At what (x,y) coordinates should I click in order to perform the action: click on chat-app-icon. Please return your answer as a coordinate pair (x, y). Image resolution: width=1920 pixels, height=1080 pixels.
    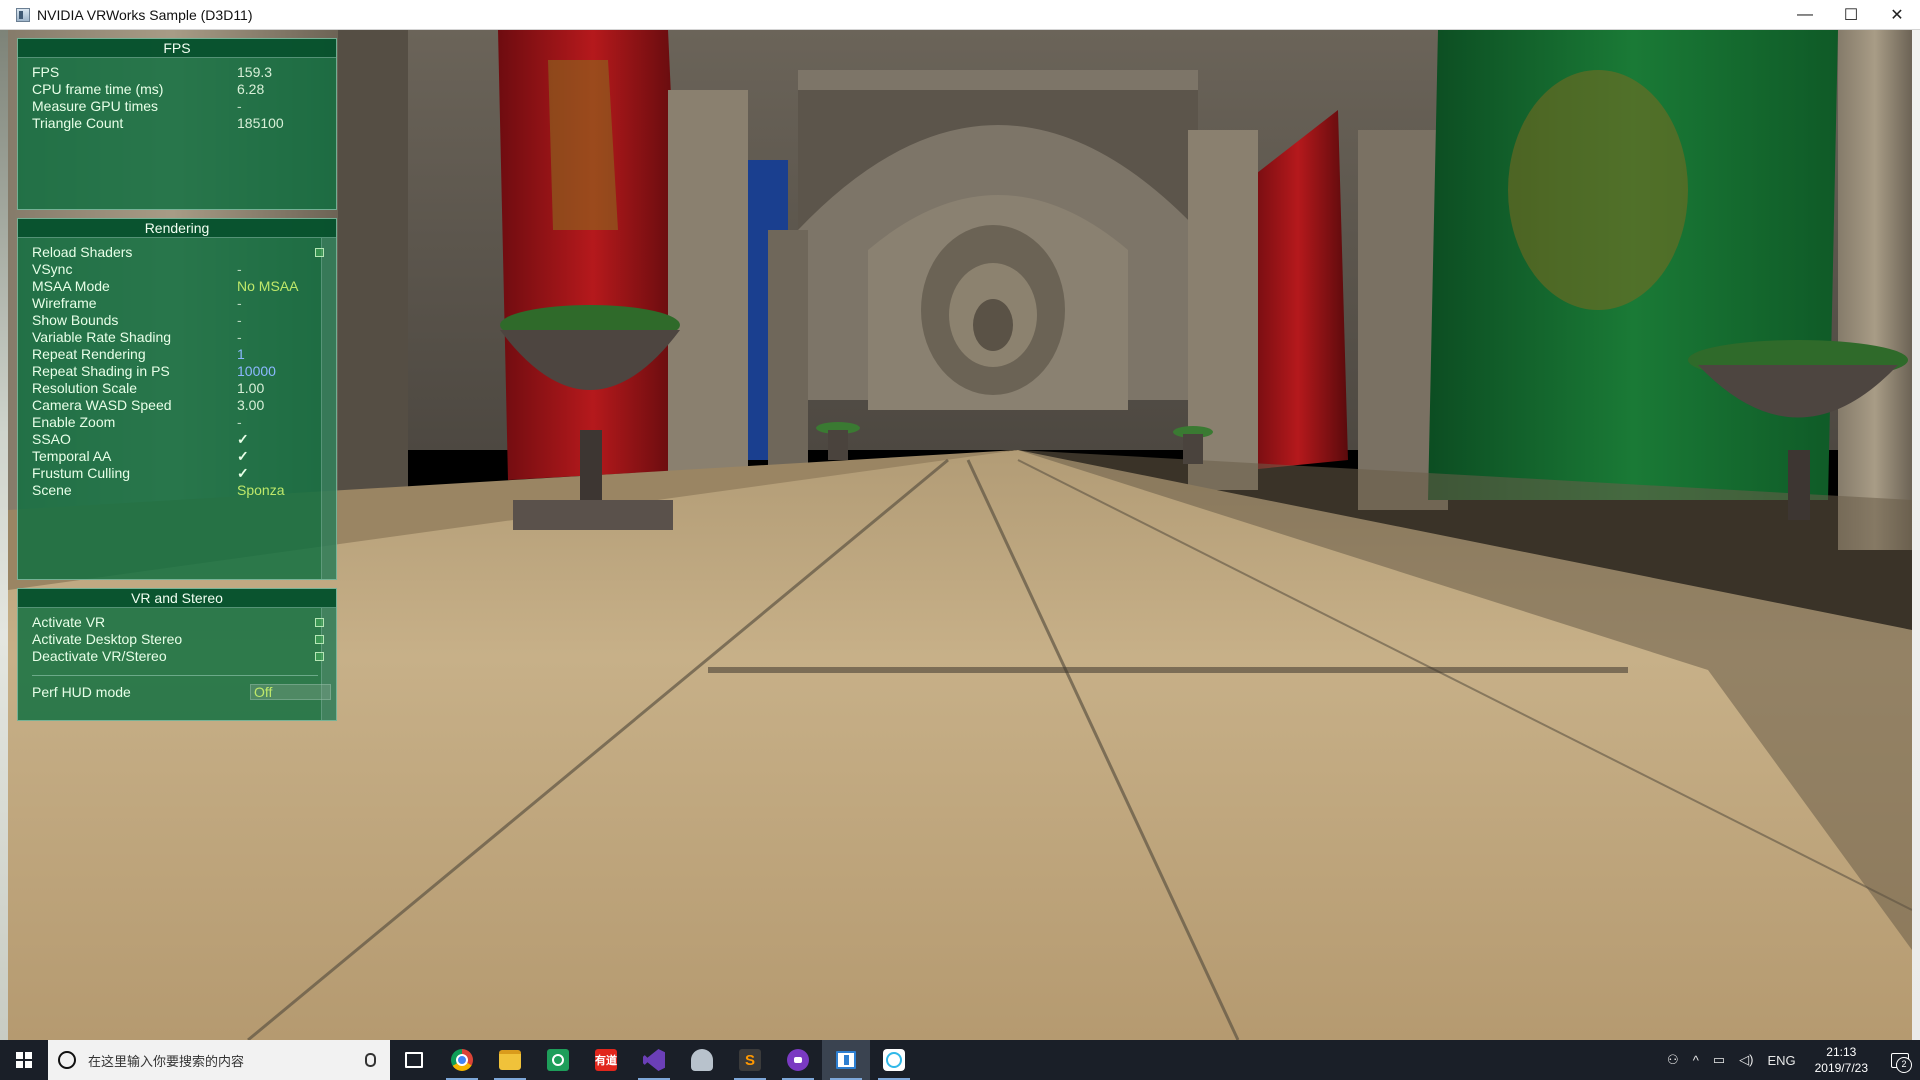
    Looking at the image, I should click on (894, 1060).